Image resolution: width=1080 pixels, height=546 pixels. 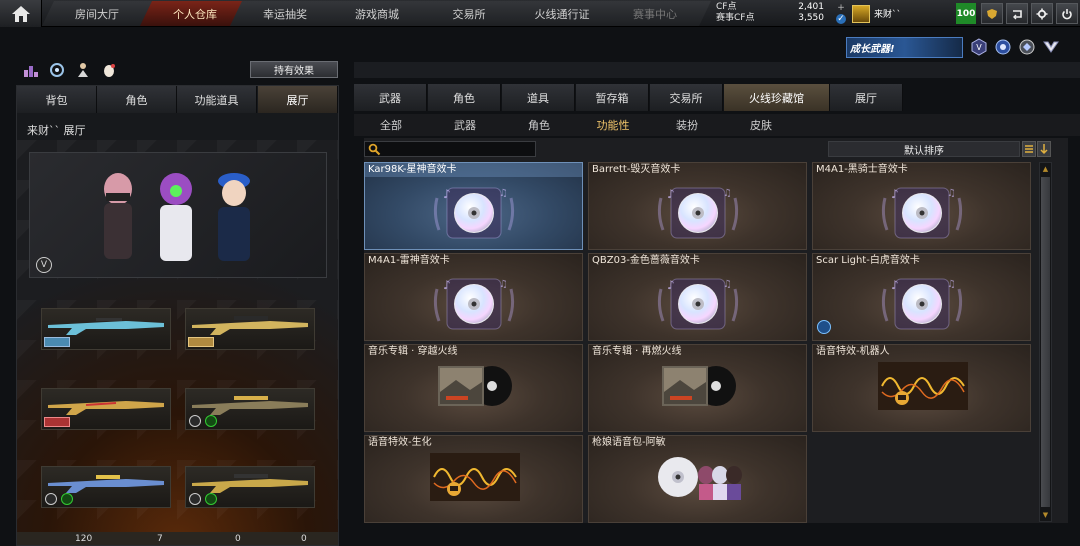 What do you see at coordinates (473, 388) in the screenshot?
I see `item-card: 音乐专辑 · 穿越火线` at bounding box center [473, 388].